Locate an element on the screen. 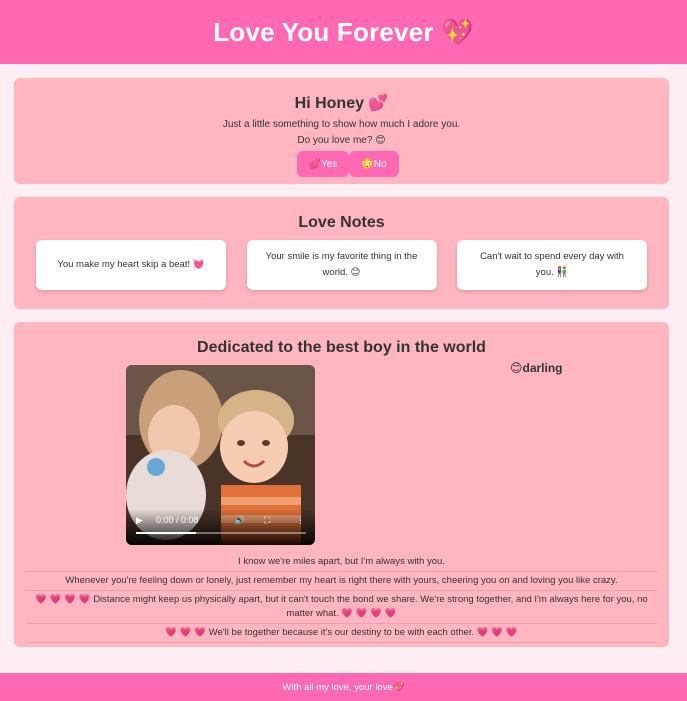 The image size is (687, 701). greeting-title: Hi Honey 💕 is located at coordinates (341, 103).